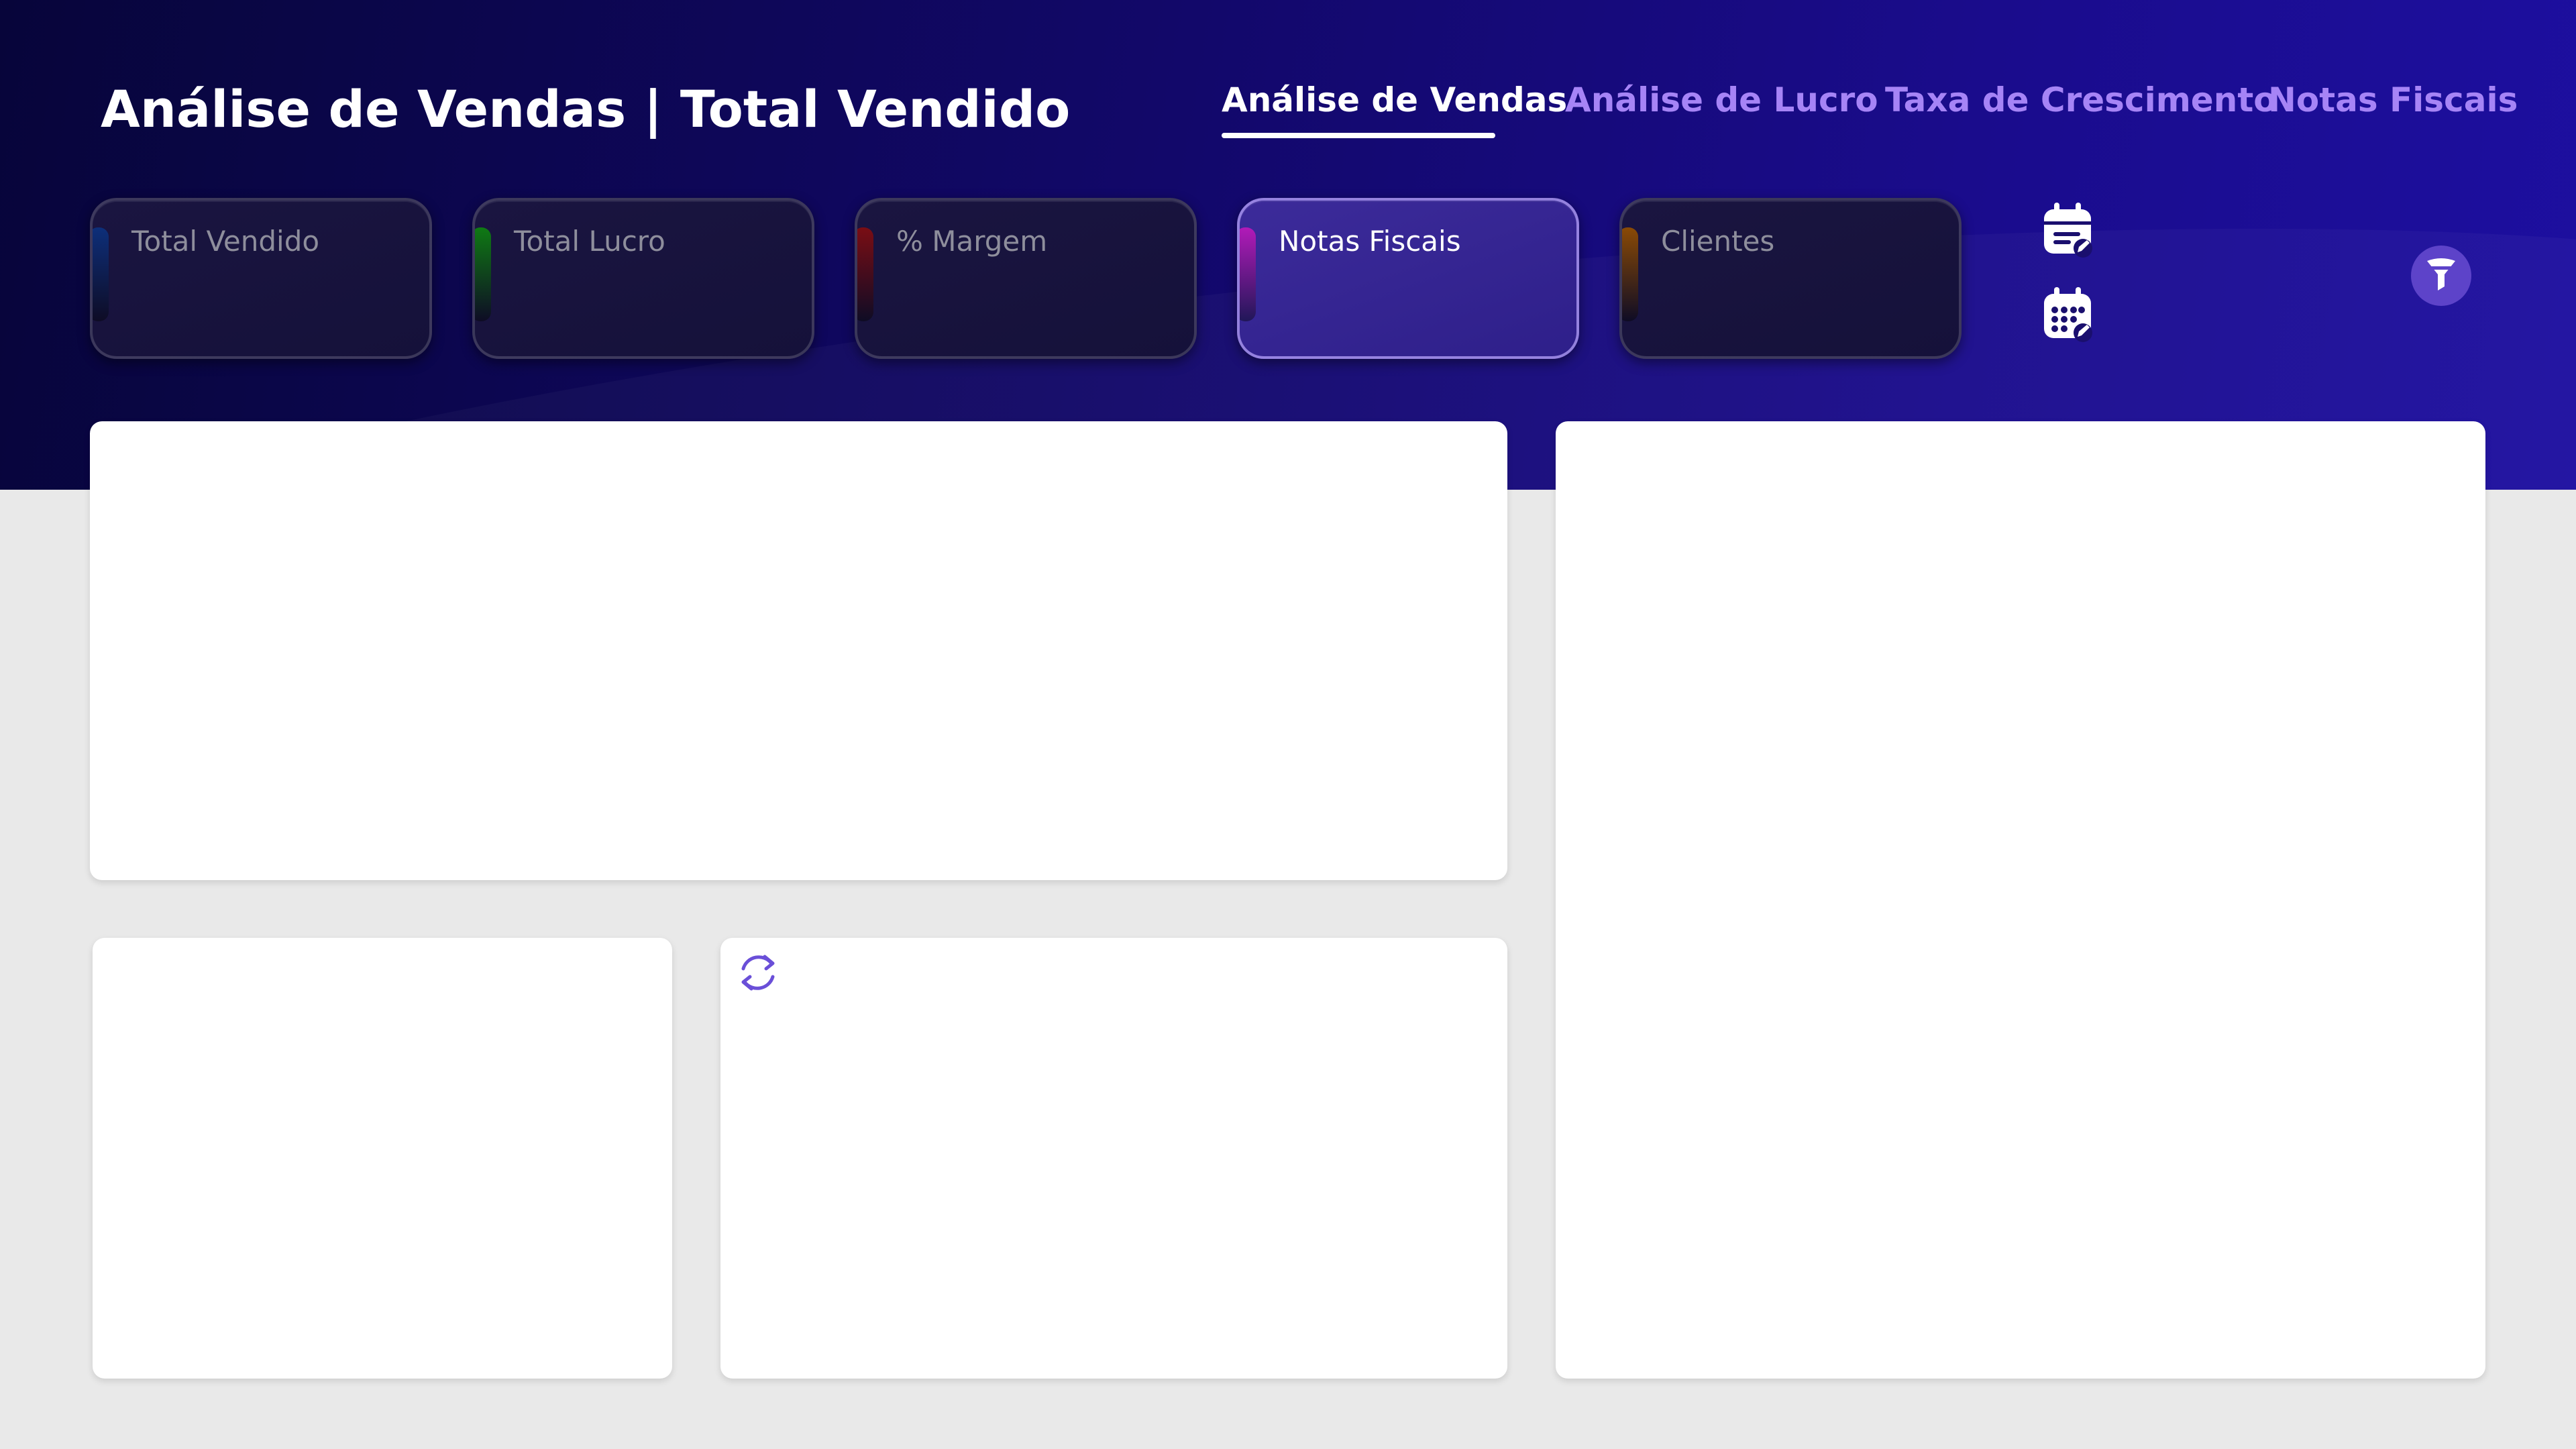  Describe the element at coordinates (1718, 241) in the screenshot. I see `kpi-label: Clientes` at that location.